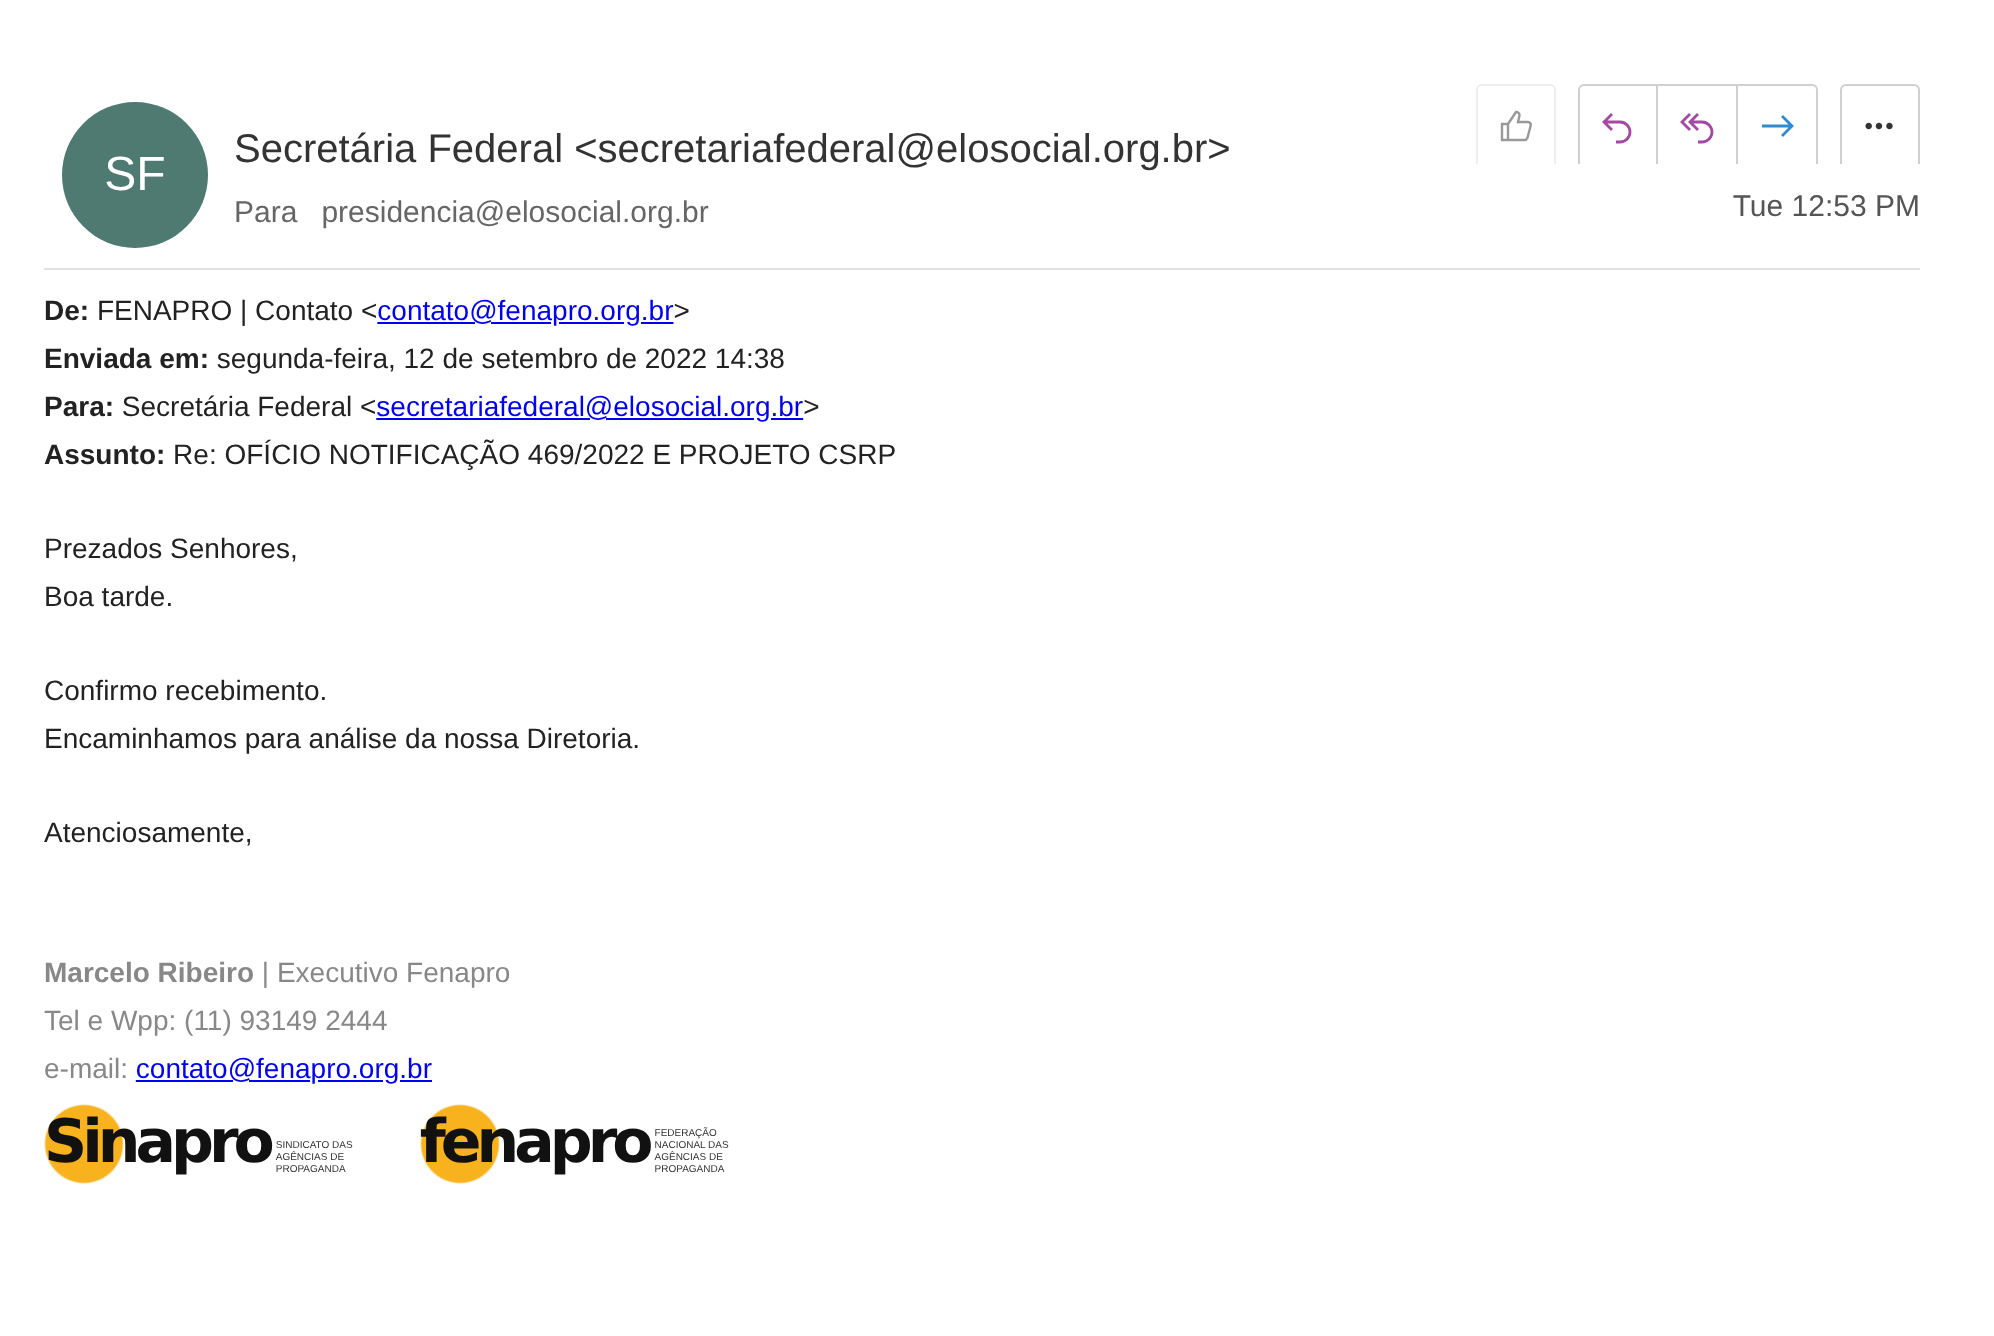 This screenshot has height=1336, width=1994. I want to click on reply-all-button, so click(1698, 124).